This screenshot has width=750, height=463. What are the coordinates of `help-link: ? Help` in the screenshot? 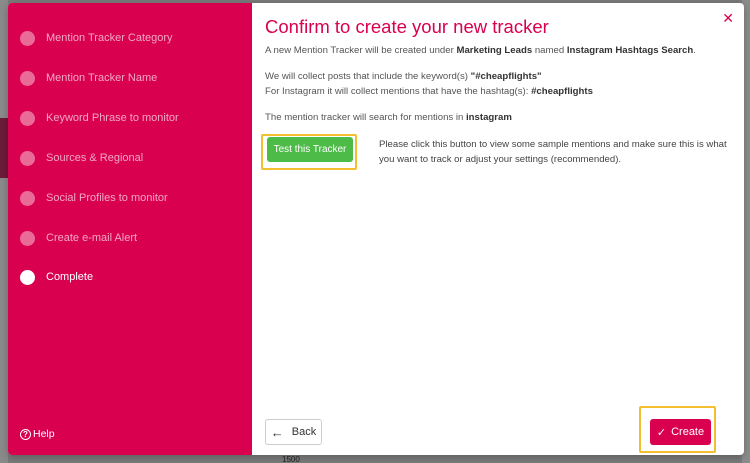 It's located at (37, 434).